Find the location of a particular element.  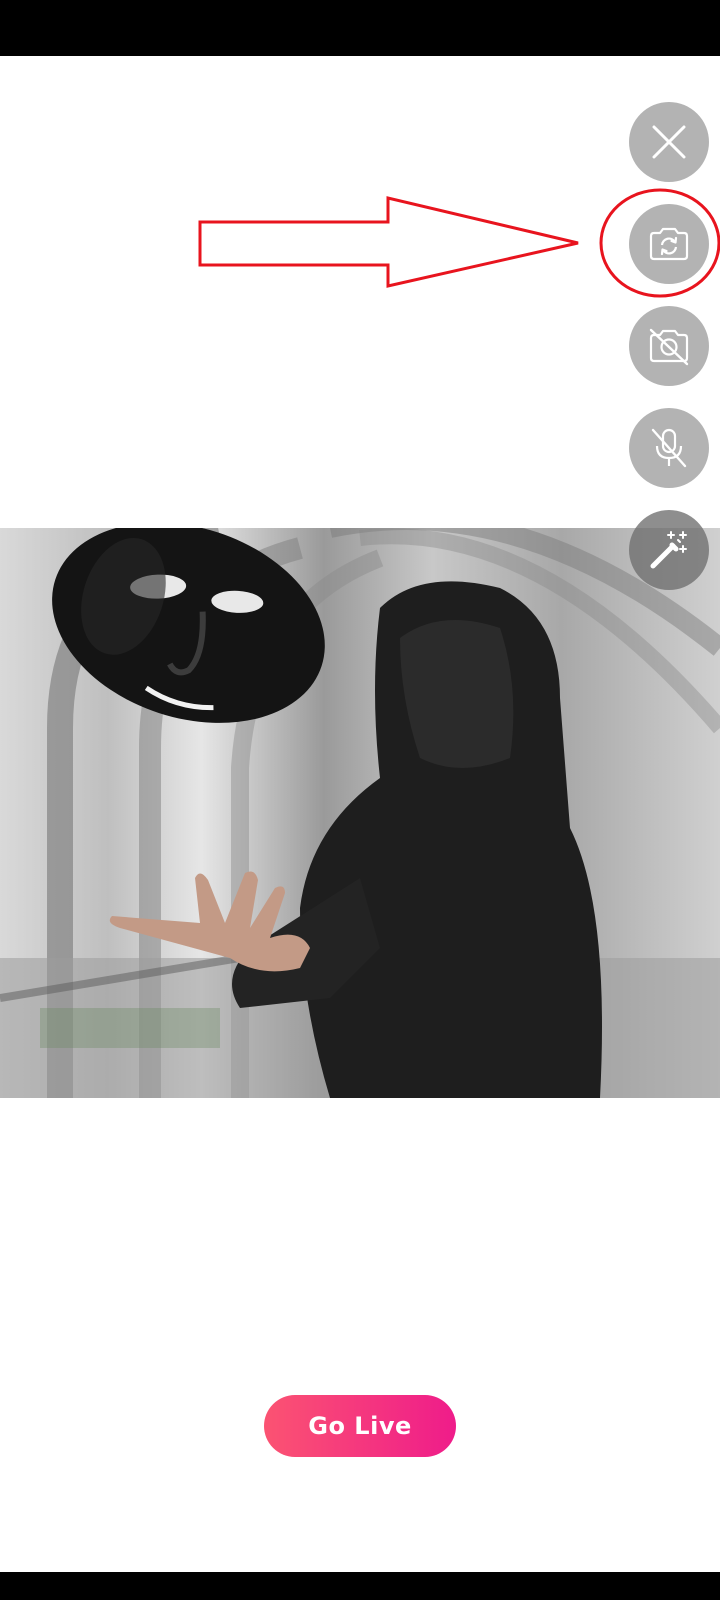

camera-off-icon is located at coordinates (669, 346).